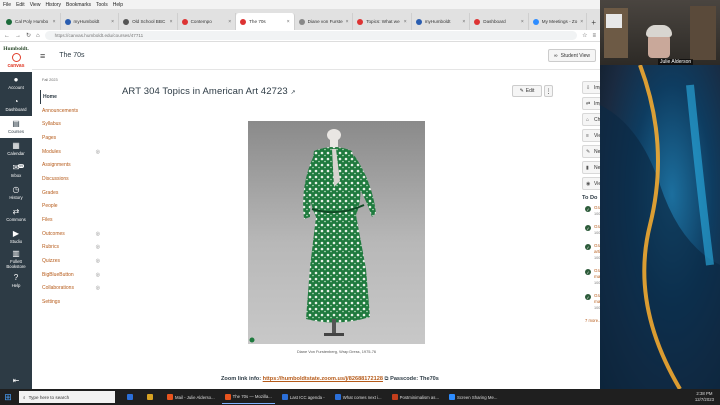  I want to click on global-nav-history: ◷ History, so click(16, 193).